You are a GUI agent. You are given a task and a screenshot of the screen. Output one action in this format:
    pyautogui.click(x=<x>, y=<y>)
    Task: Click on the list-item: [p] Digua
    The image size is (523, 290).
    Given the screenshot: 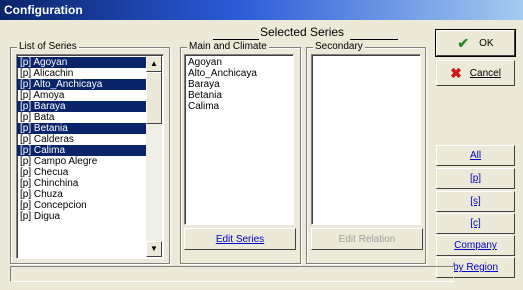 What is the action you would take?
    pyautogui.click(x=81, y=216)
    